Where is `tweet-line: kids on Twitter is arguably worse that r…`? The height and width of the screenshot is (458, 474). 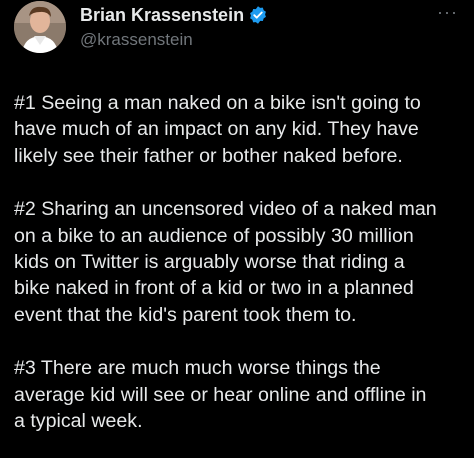
tweet-line: kids on Twitter is arguably worse that r… is located at coordinates (209, 262).